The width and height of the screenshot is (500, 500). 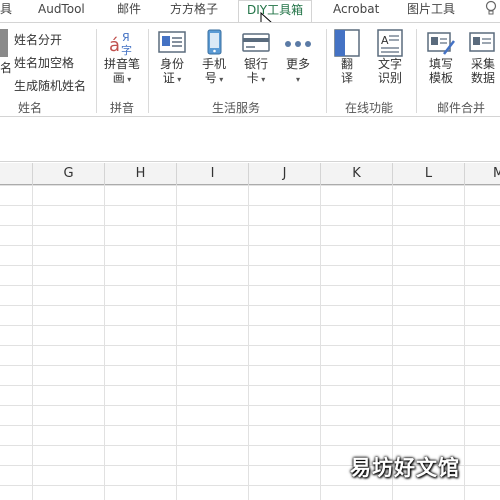 What do you see at coordinates (121, 64) in the screenshot?
I see `pinyin-button-line1: 拼音笔` at bounding box center [121, 64].